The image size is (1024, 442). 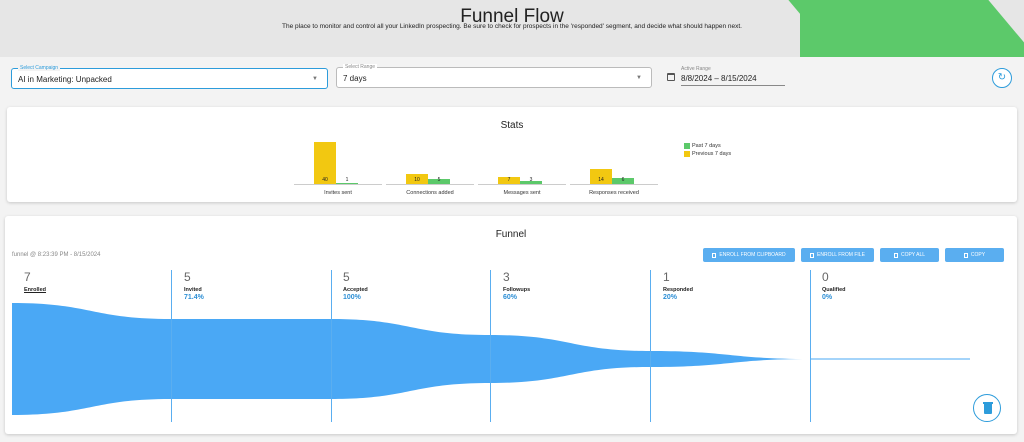 I want to click on bar-value-label: 10, so click(x=417, y=180).